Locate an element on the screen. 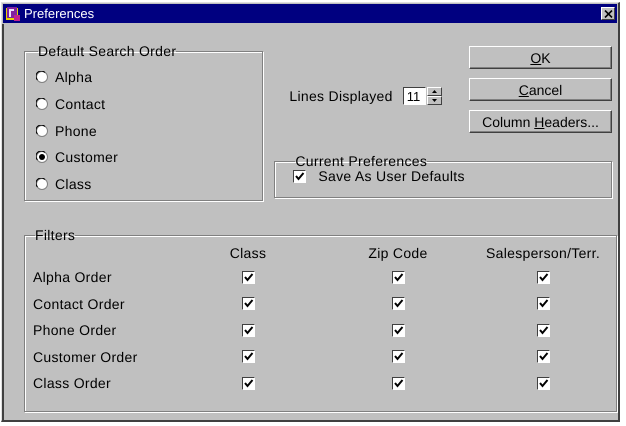  close-button is located at coordinates (608, 13).